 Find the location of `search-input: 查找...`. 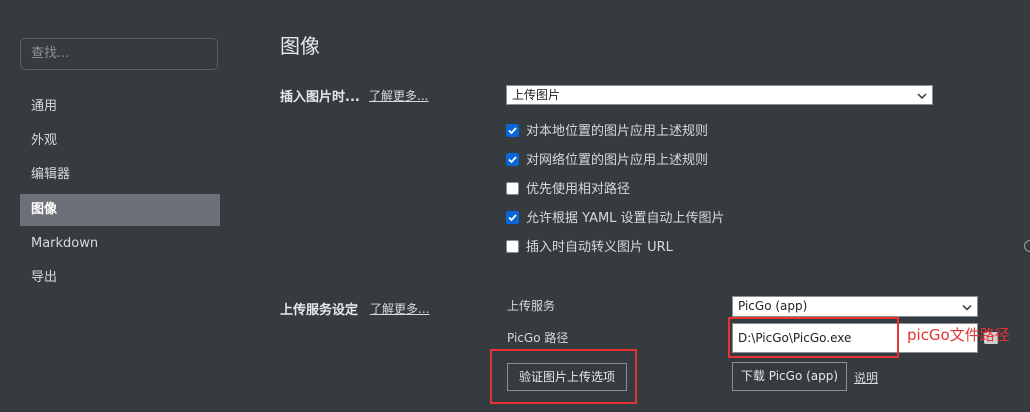

search-input: 查找... is located at coordinates (119, 54).